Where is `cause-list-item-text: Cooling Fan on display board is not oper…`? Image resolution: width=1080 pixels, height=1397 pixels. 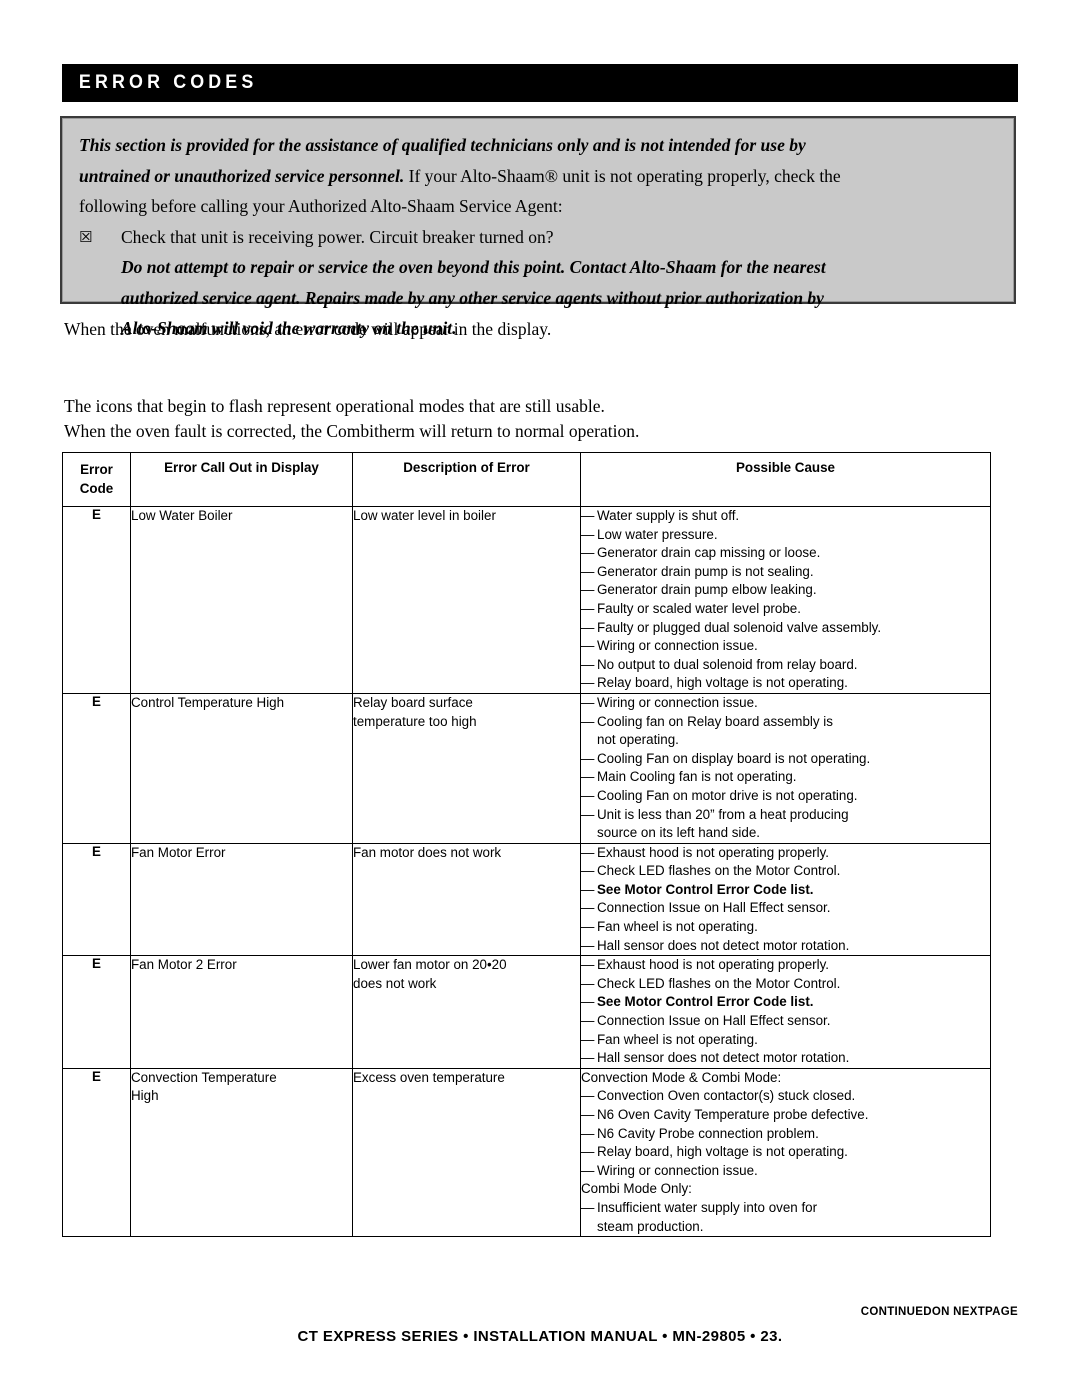 cause-list-item-text: Cooling Fan on display board is not oper… is located at coordinates (734, 758).